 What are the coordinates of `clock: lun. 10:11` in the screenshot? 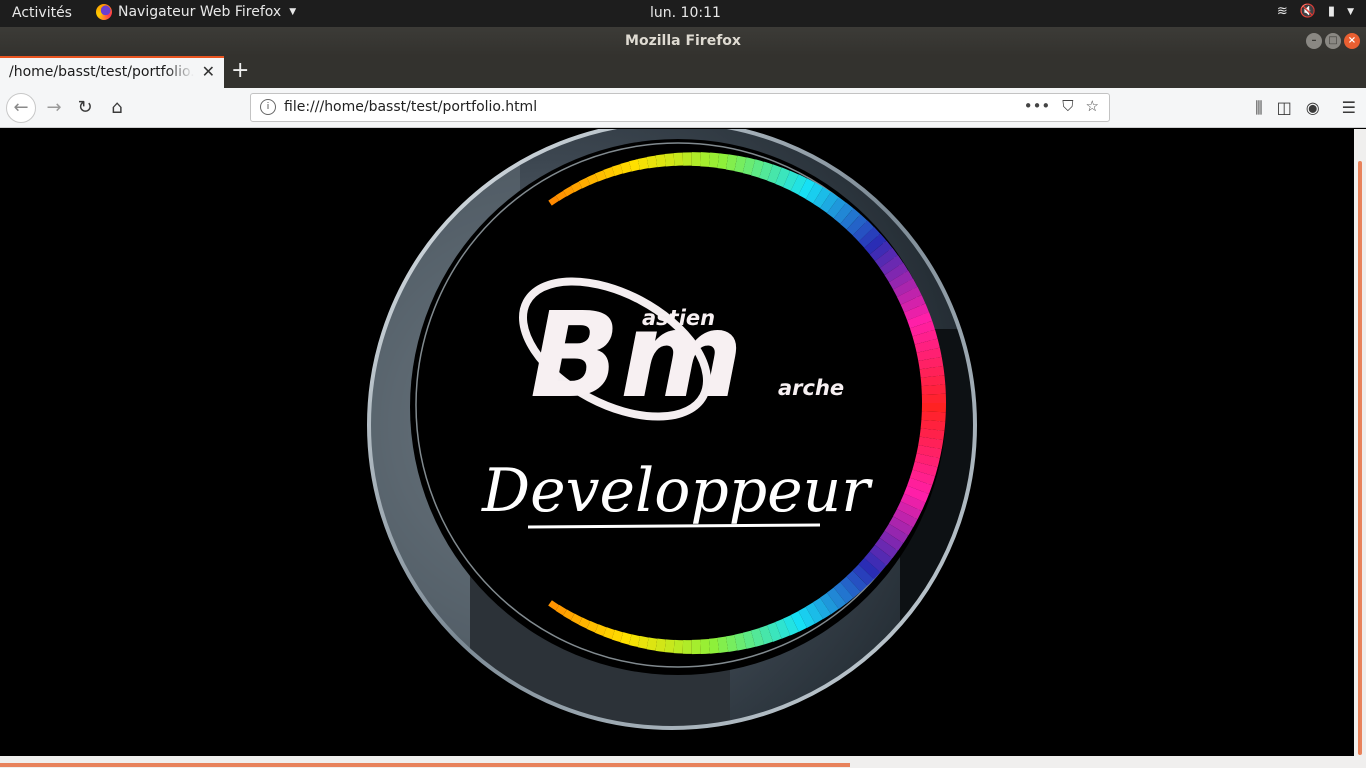 It's located at (685, 13).